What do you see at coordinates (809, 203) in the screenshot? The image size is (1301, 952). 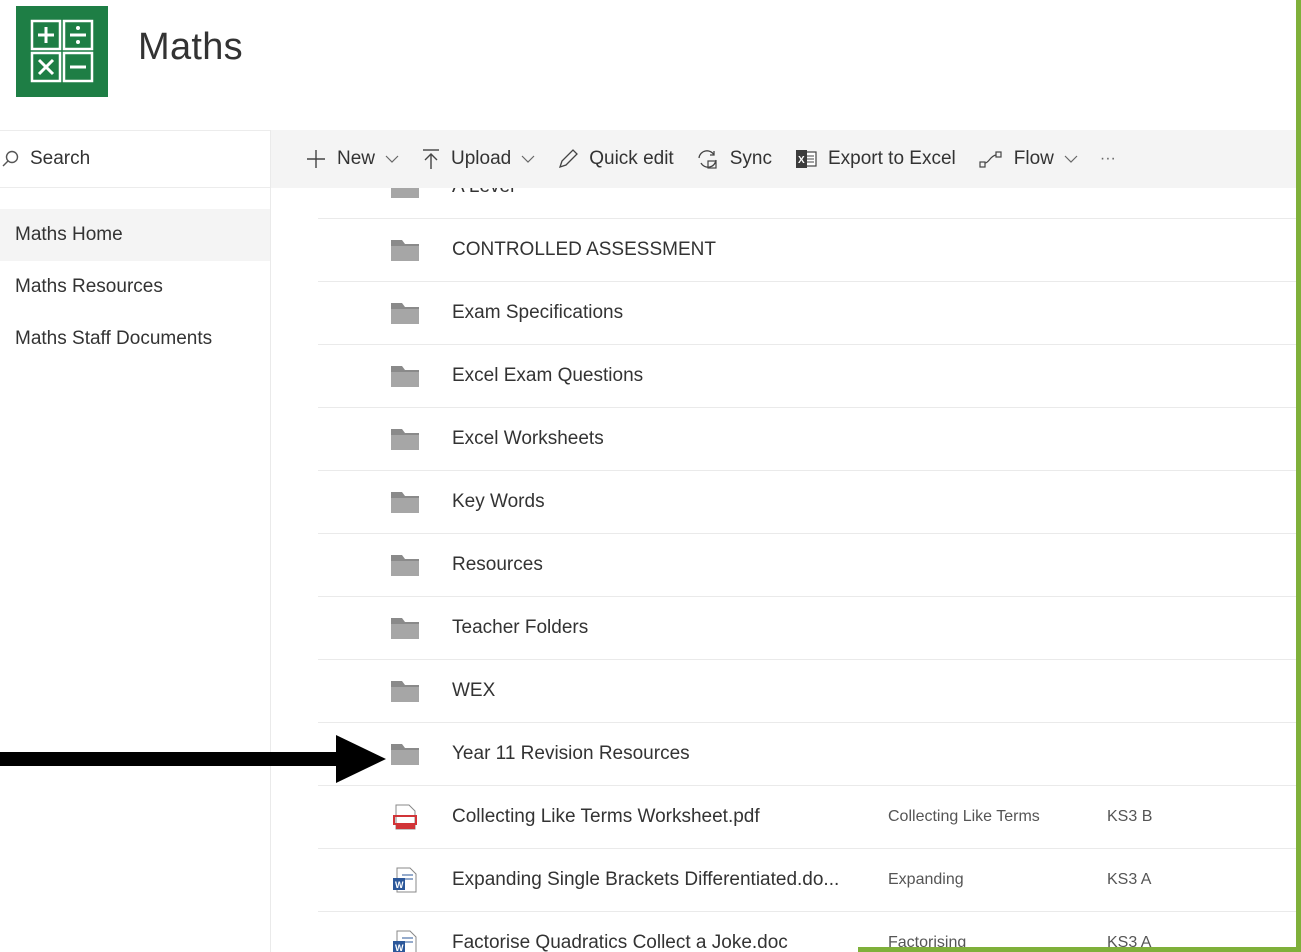 I see `list-item-folder: A Level` at bounding box center [809, 203].